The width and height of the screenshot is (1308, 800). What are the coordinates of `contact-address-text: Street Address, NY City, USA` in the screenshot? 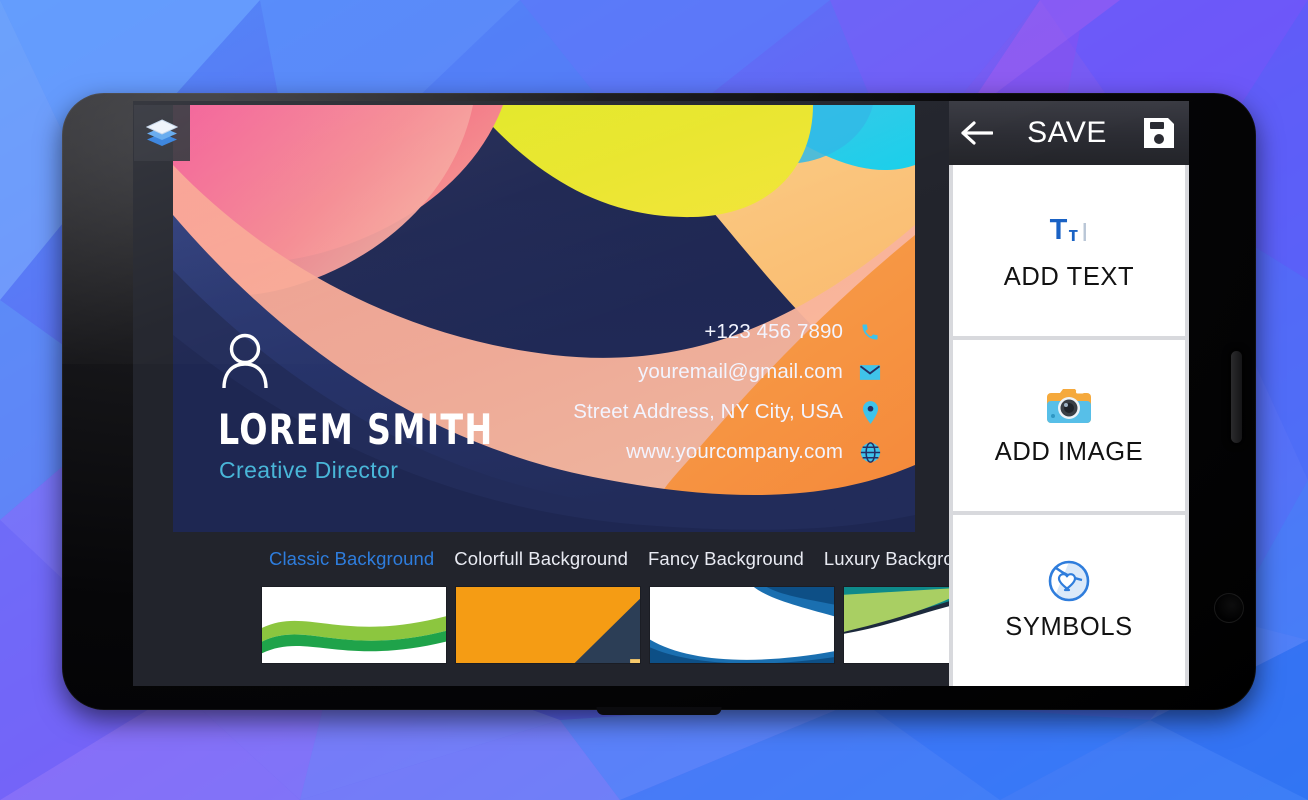 It's located at (708, 411).